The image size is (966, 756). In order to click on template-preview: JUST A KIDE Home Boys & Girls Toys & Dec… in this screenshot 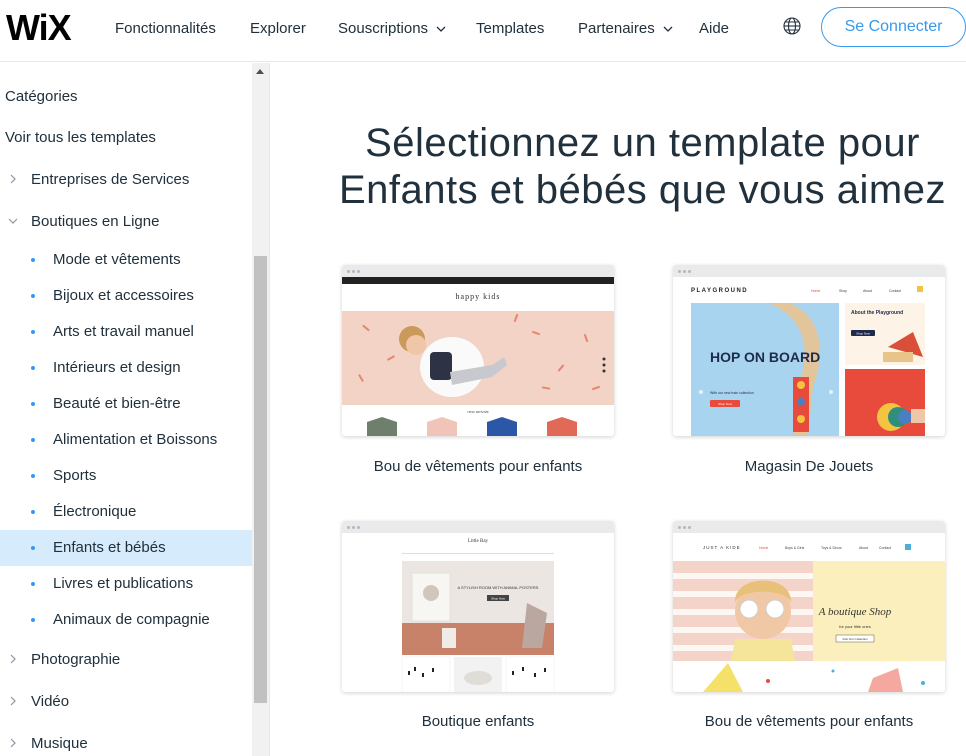, I will do `click(809, 612)`.